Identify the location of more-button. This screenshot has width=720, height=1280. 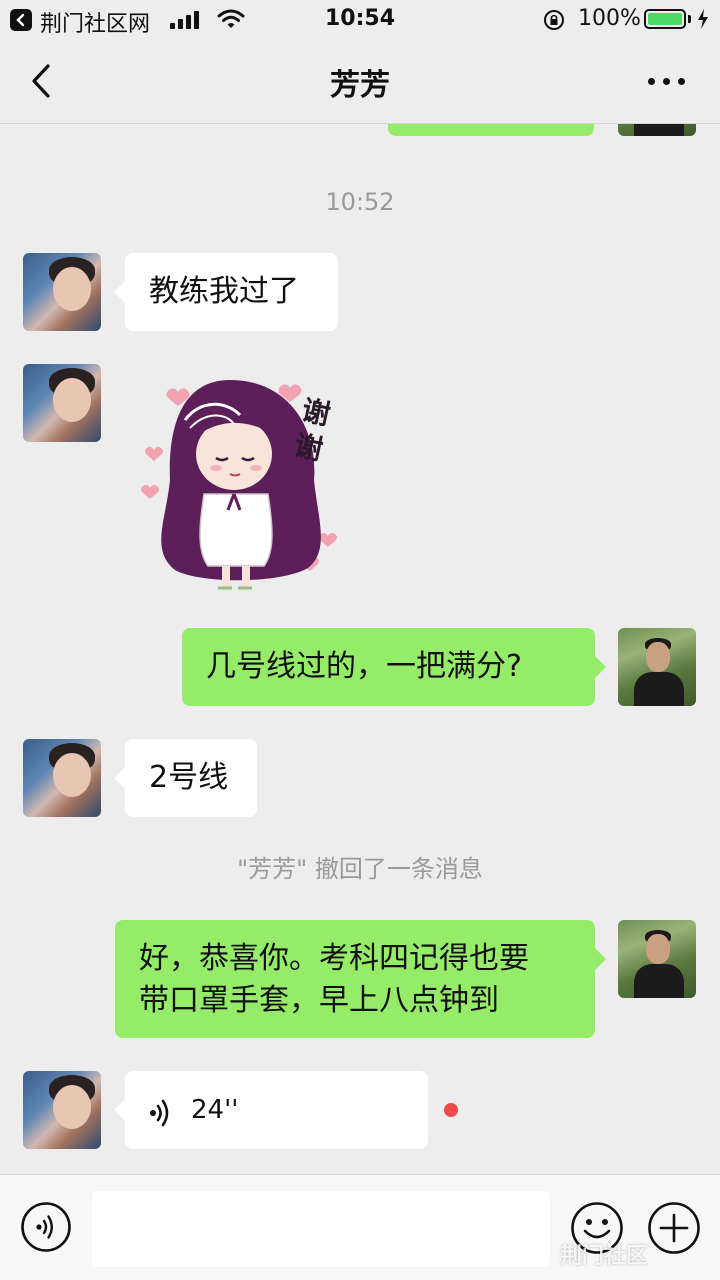
(667, 81).